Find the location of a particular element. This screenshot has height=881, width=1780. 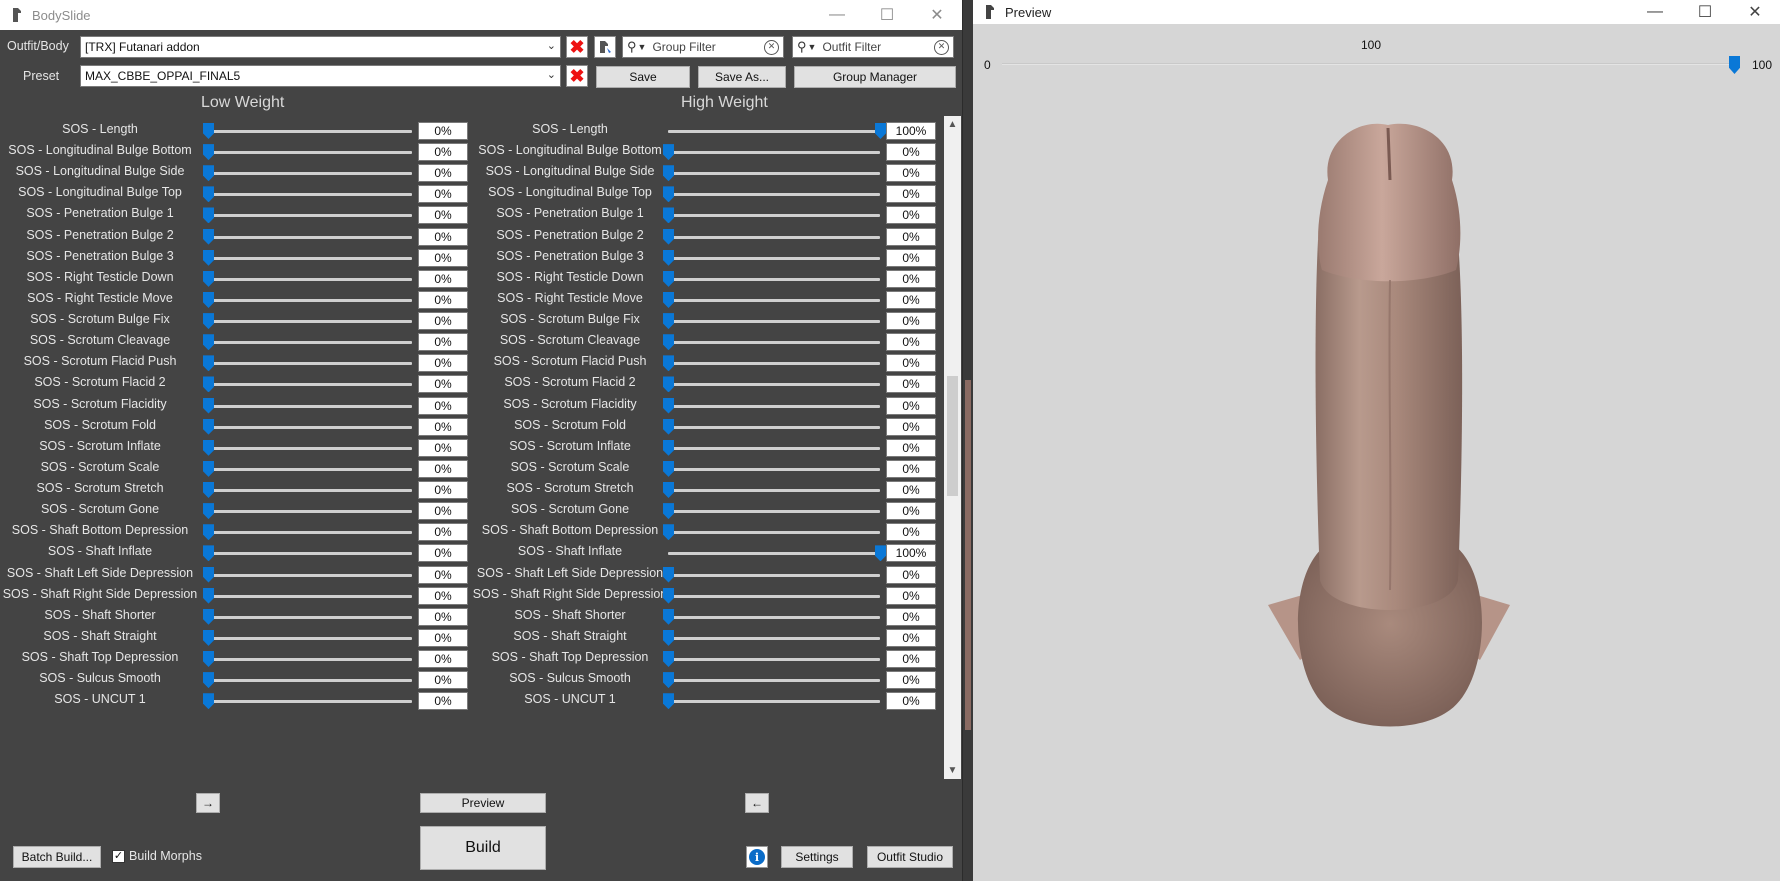

slider-scrollbar: ▲ ▼ is located at coordinates (952, 447).